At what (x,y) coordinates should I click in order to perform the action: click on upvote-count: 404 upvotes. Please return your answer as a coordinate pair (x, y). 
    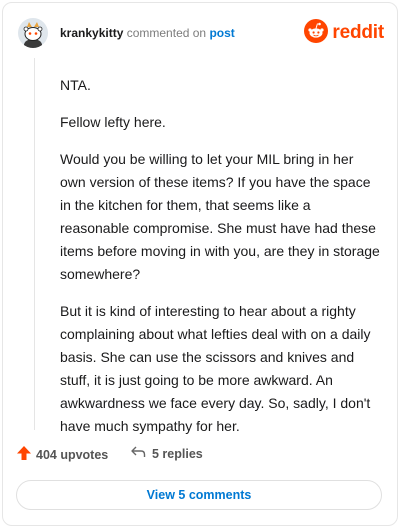
    Looking at the image, I should click on (72, 454).